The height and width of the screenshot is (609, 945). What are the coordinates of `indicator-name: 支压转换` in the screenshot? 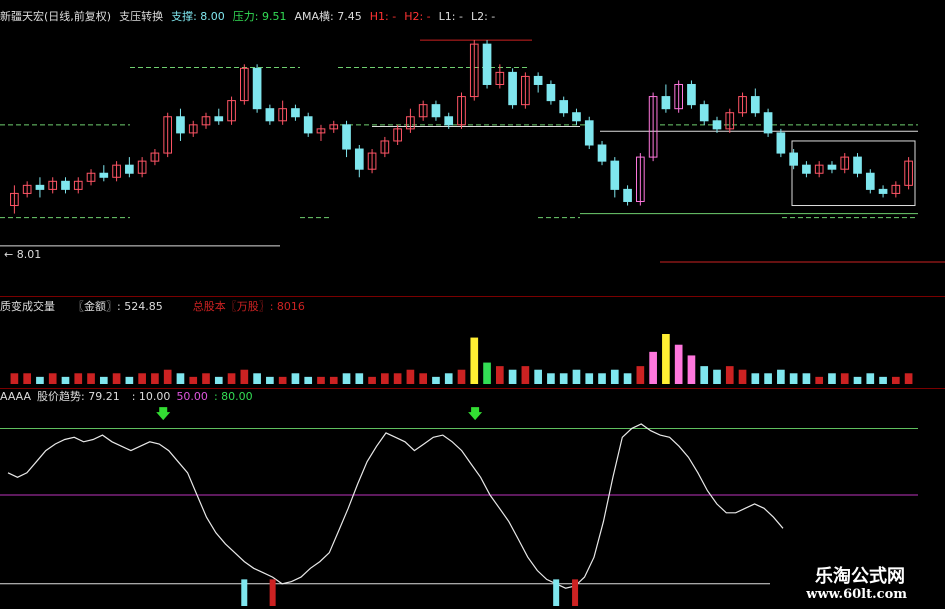 It's located at (141, 16).